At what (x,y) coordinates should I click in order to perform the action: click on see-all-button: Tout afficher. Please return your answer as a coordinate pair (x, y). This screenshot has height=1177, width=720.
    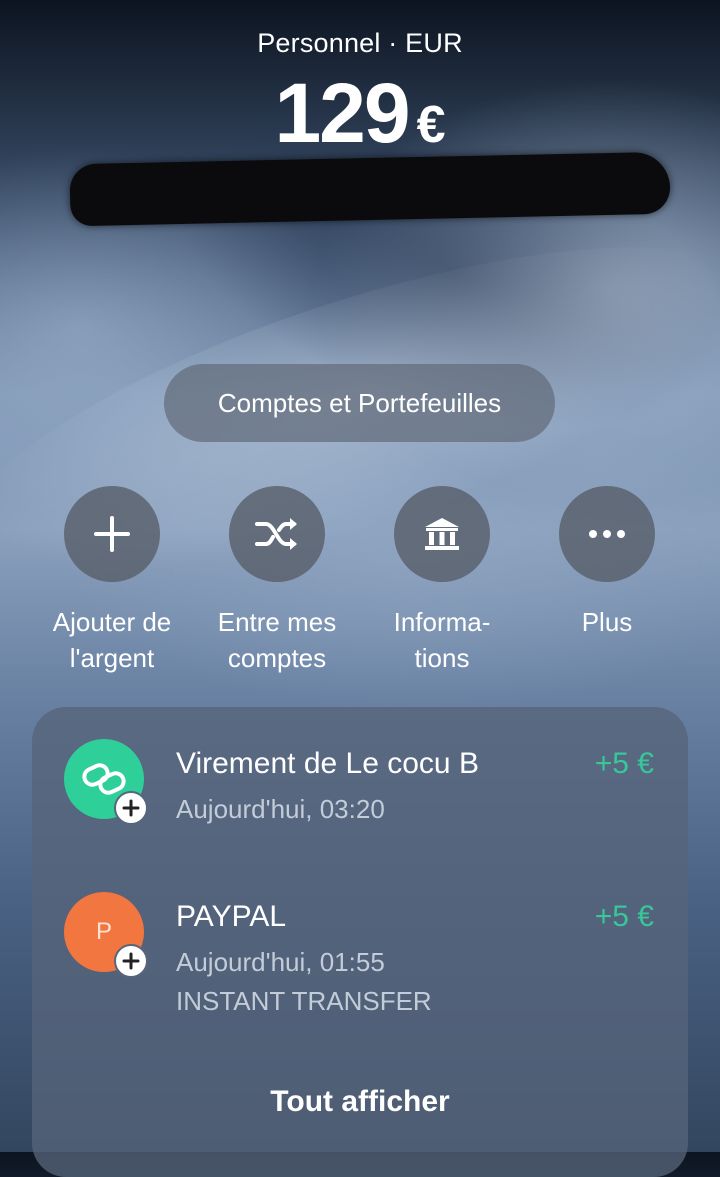
    Looking at the image, I should click on (360, 1102).